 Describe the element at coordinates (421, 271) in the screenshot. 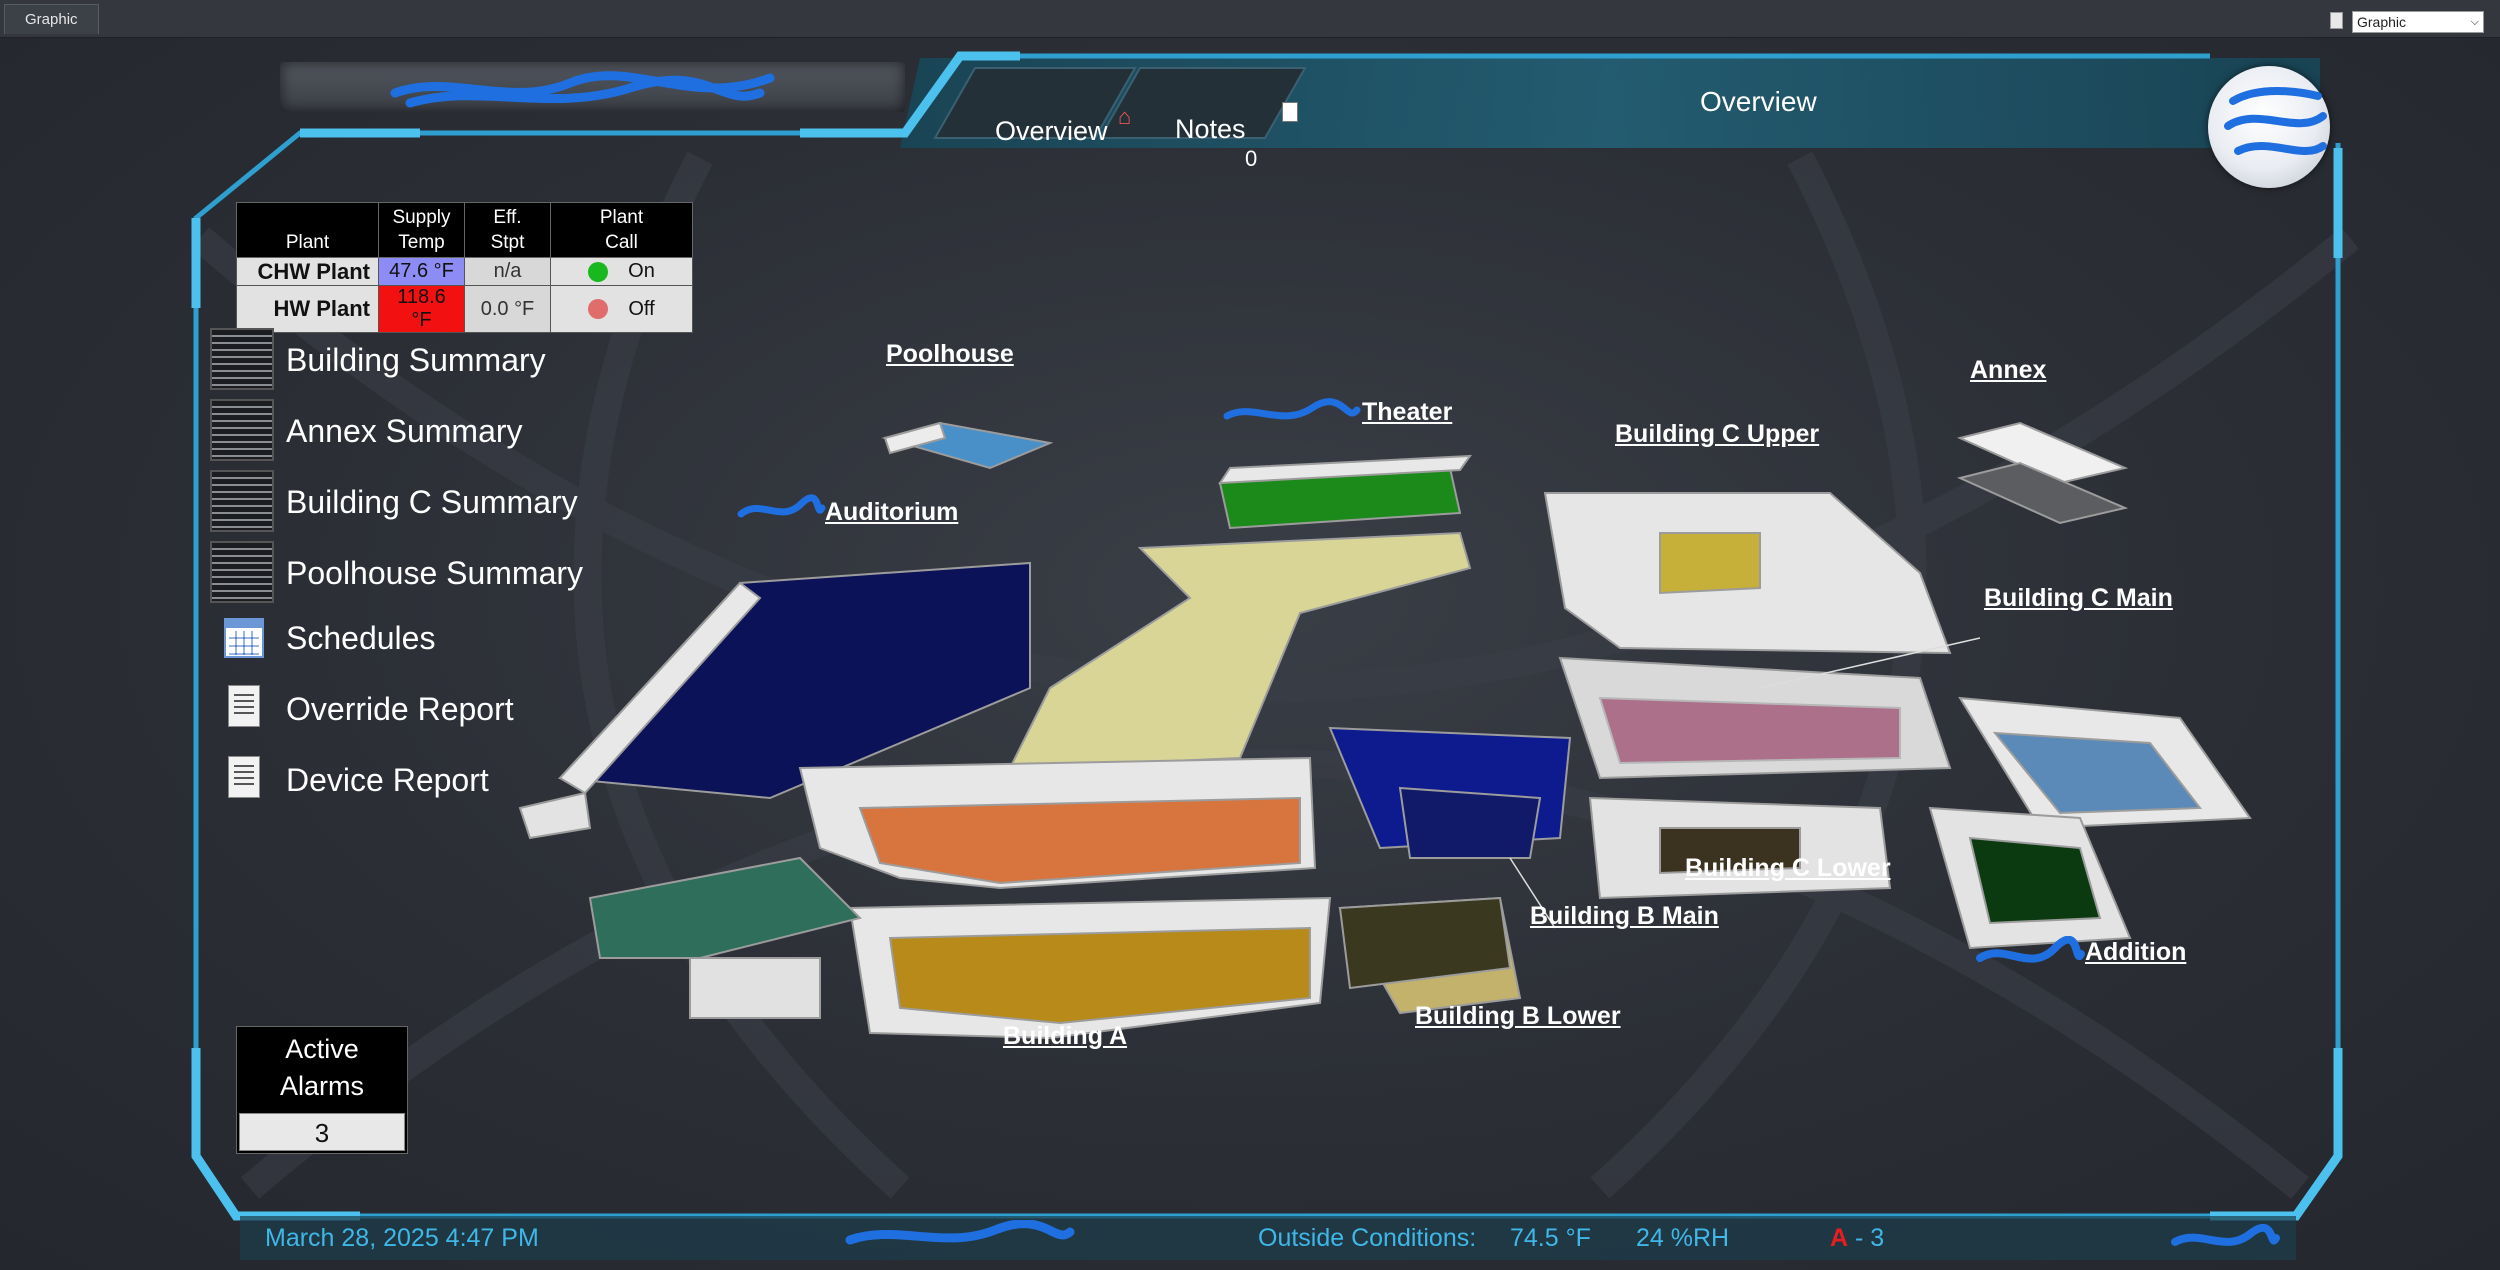

I see `supply-temp: 47.6 °F` at that location.